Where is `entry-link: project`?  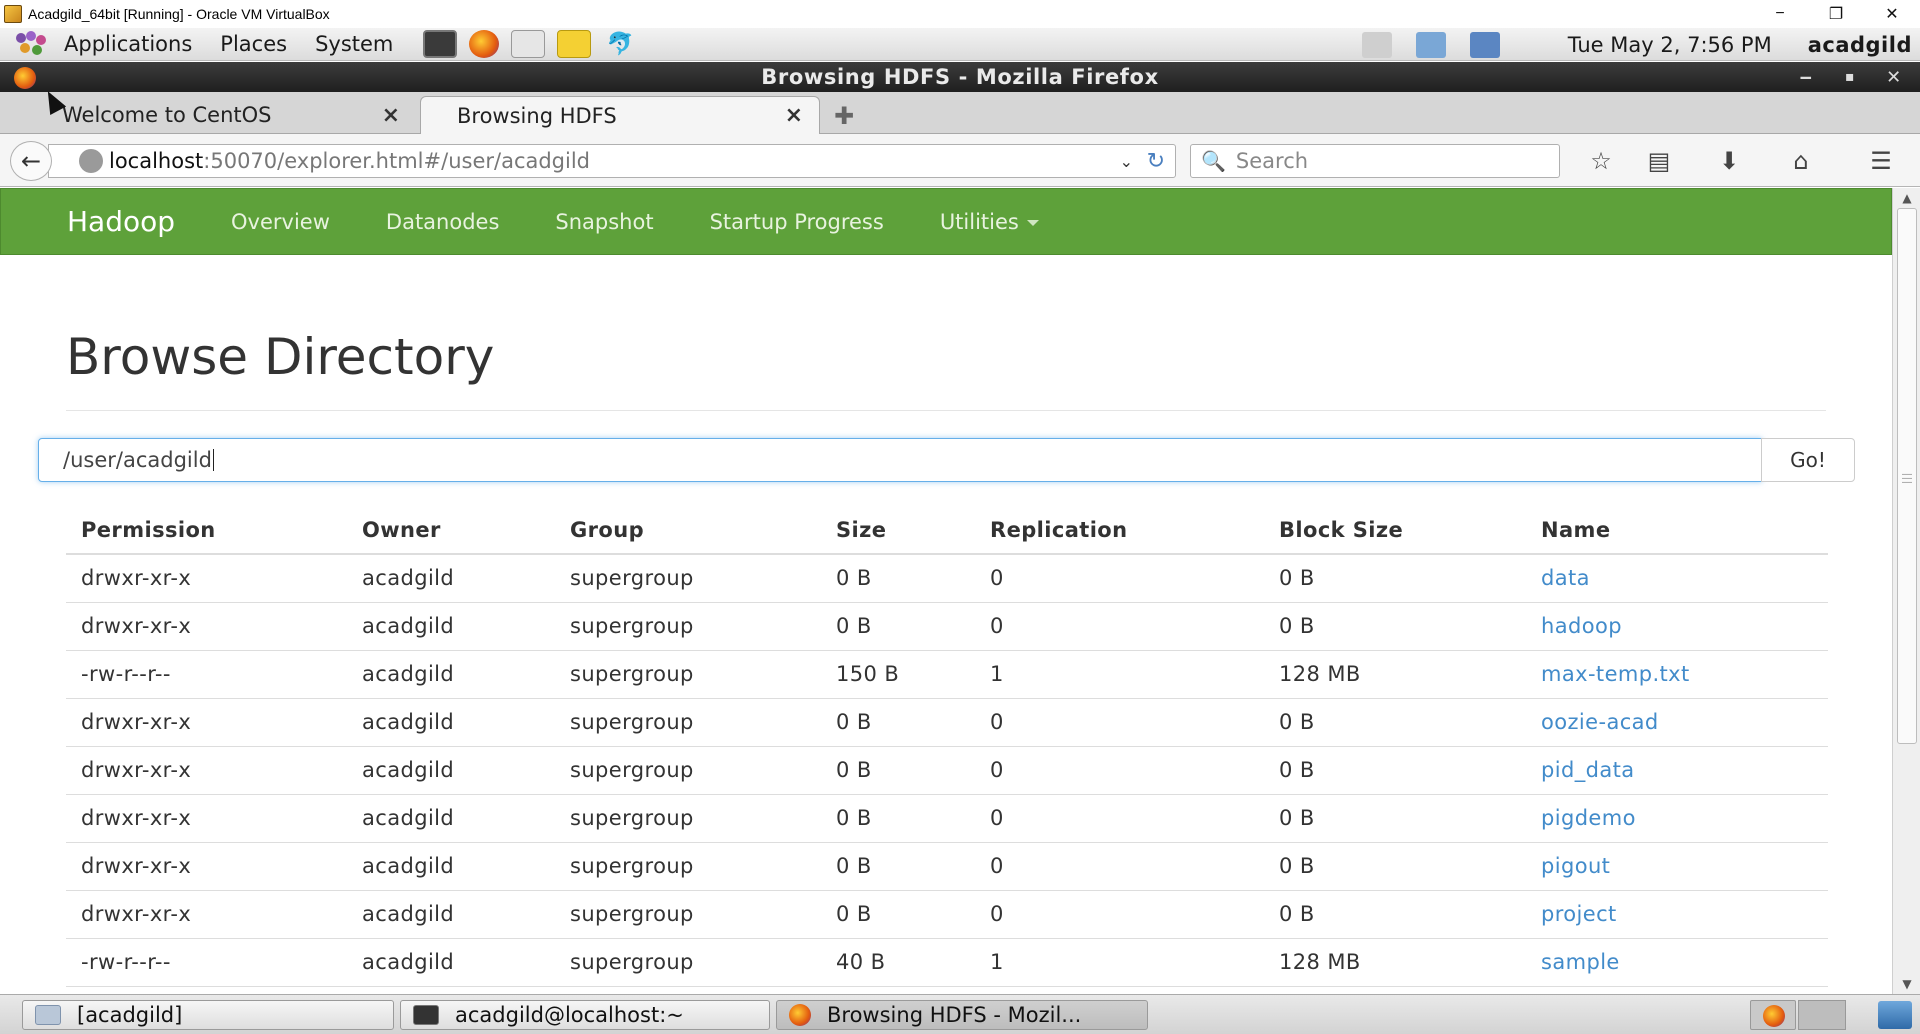 entry-link: project is located at coordinates (1579, 914).